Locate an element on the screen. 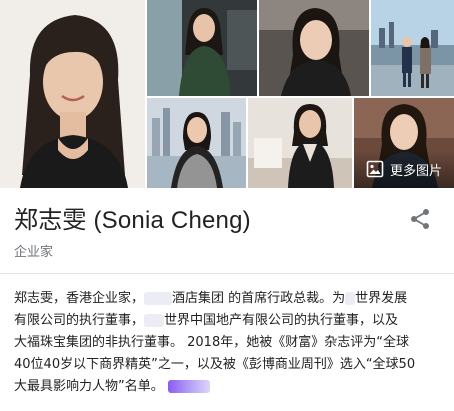 Image resolution: width=454 pixels, height=411 pixels. description-line: 大福珠宝集团的非执行董事。 2018年，她被《财富》杂志评为“全球 is located at coordinates (211, 342).